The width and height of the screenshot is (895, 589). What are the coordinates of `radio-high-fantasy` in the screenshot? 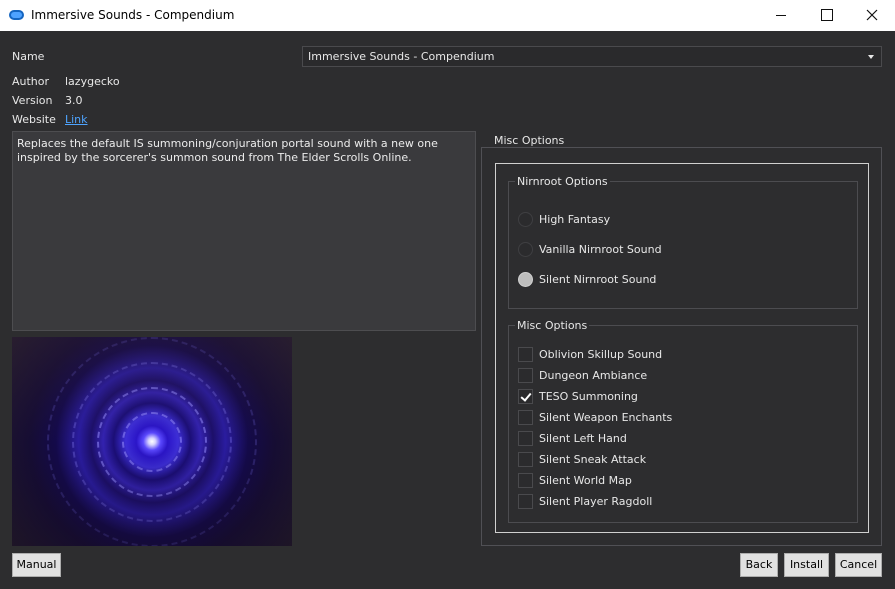 It's located at (525, 219).